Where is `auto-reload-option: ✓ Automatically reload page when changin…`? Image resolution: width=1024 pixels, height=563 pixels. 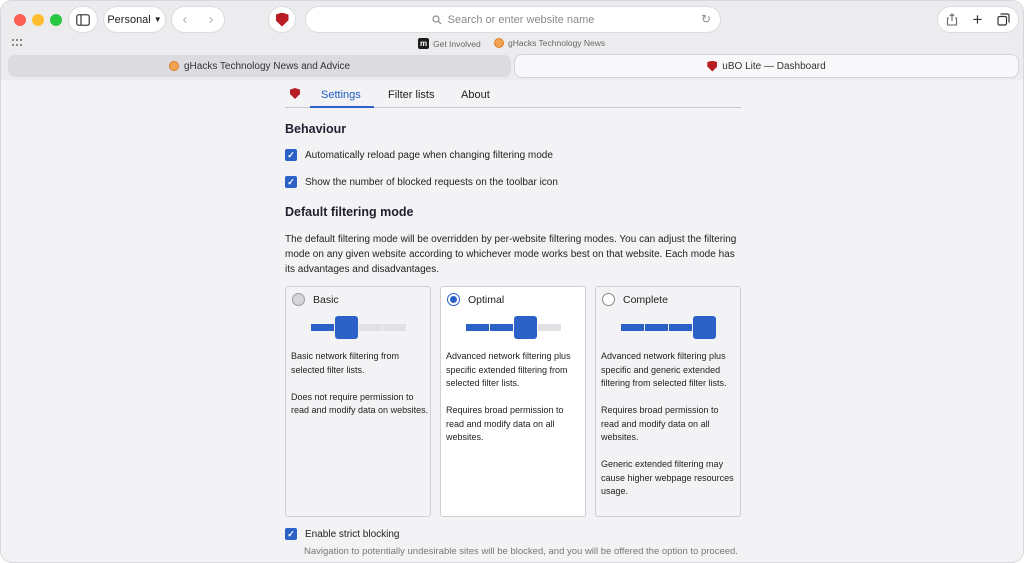
auto-reload-option: ✓ Automatically reload page when changin… is located at coordinates (419, 155).